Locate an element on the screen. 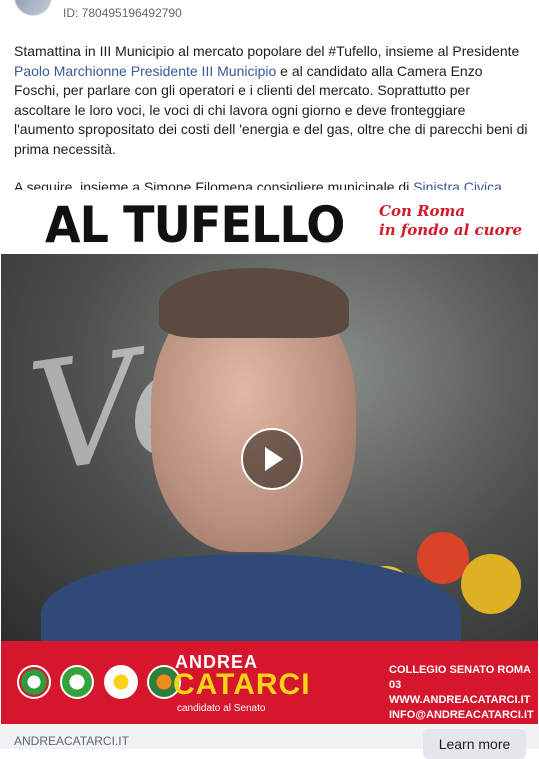 The image size is (539, 759). post-header: ID: 780495196492790 is located at coordinates (269, 15).